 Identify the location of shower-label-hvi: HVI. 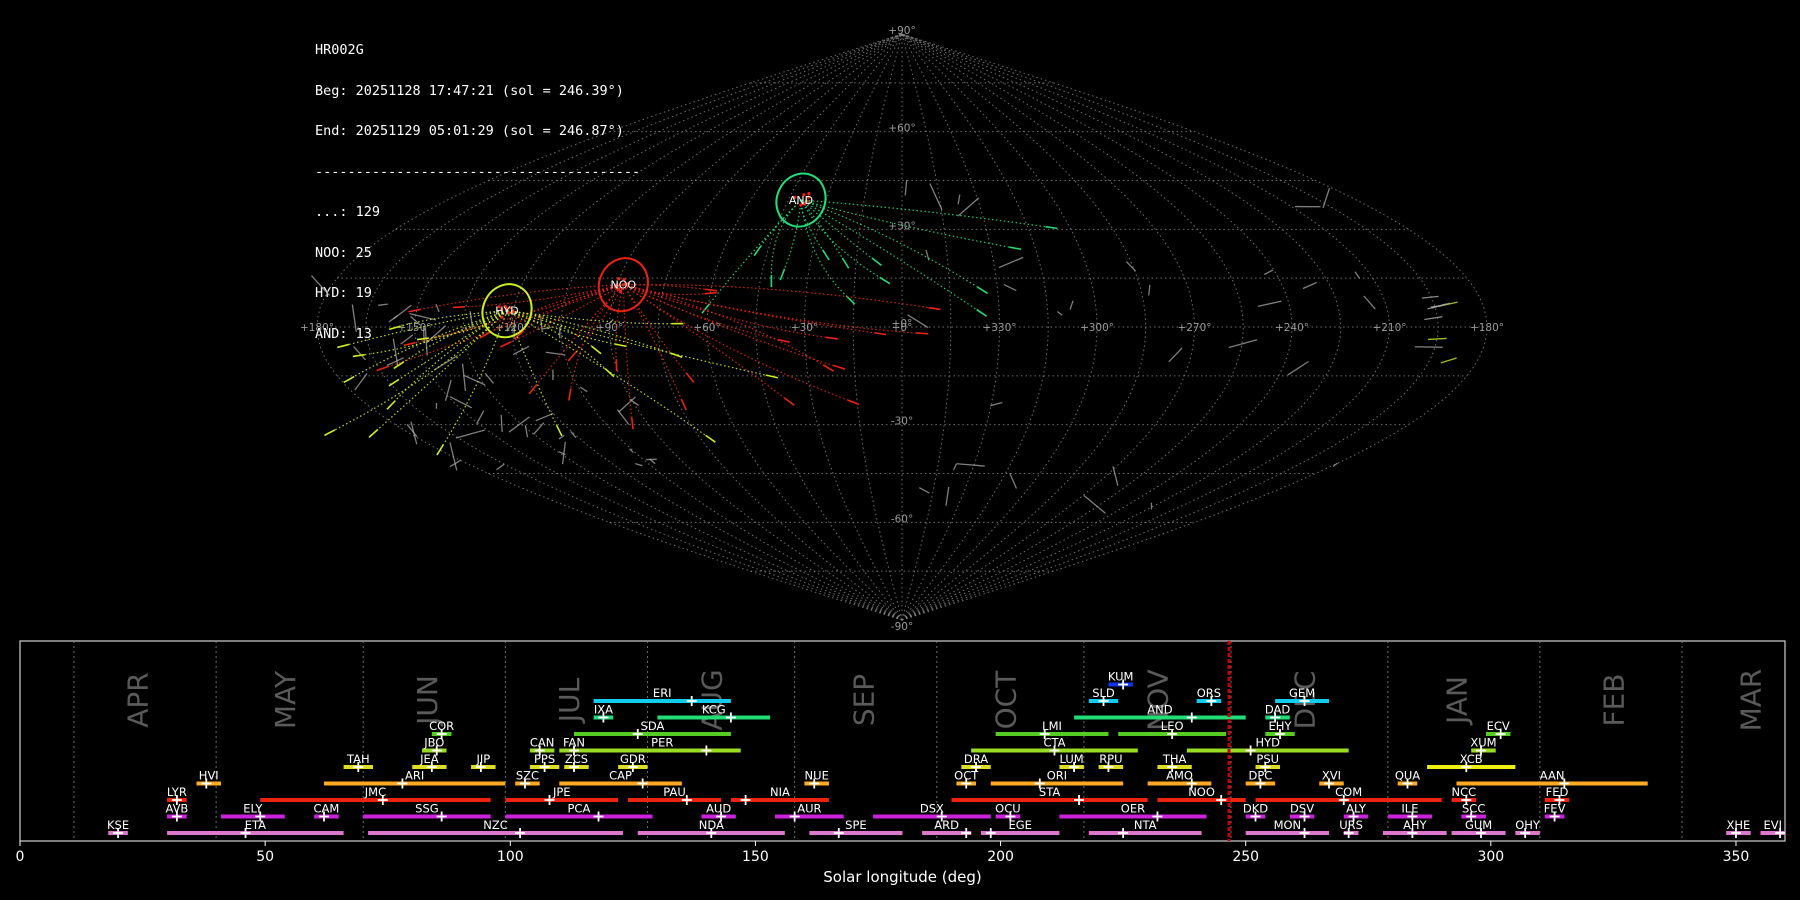
(209, 776).